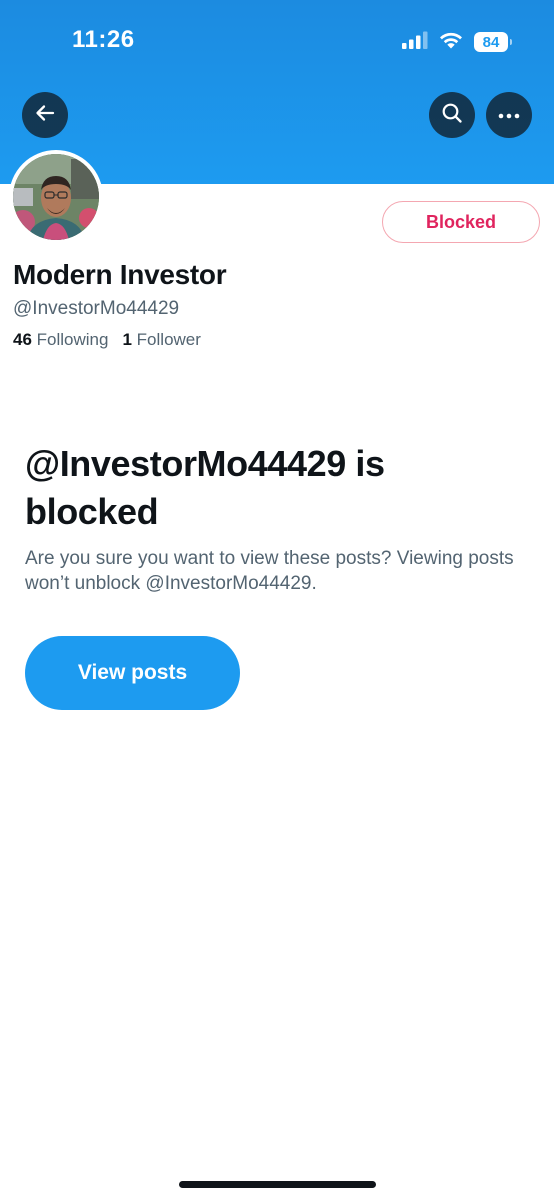 Image resolution: width=554 pixels, height=1200 pixels. What do you see at coordinates (127, 339) in the screenshot?
I see `followers-count: 1` at bounding box center [127, 339].